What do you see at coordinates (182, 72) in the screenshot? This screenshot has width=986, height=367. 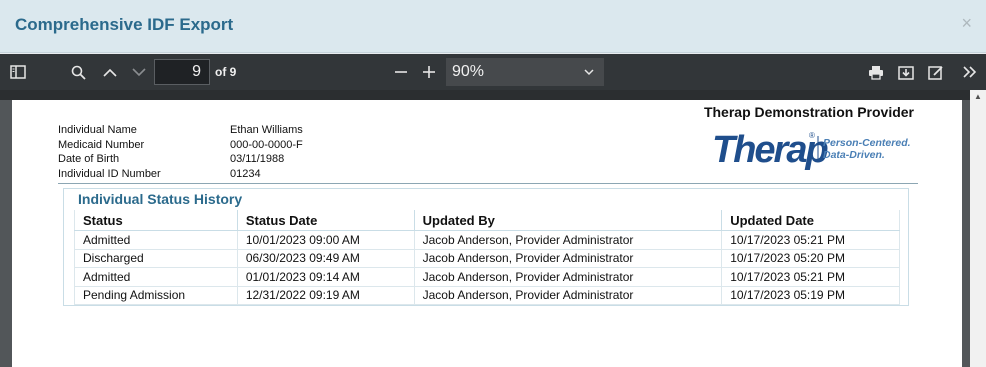 I see `page-number-input: 9` at bounding box center [182, 72].